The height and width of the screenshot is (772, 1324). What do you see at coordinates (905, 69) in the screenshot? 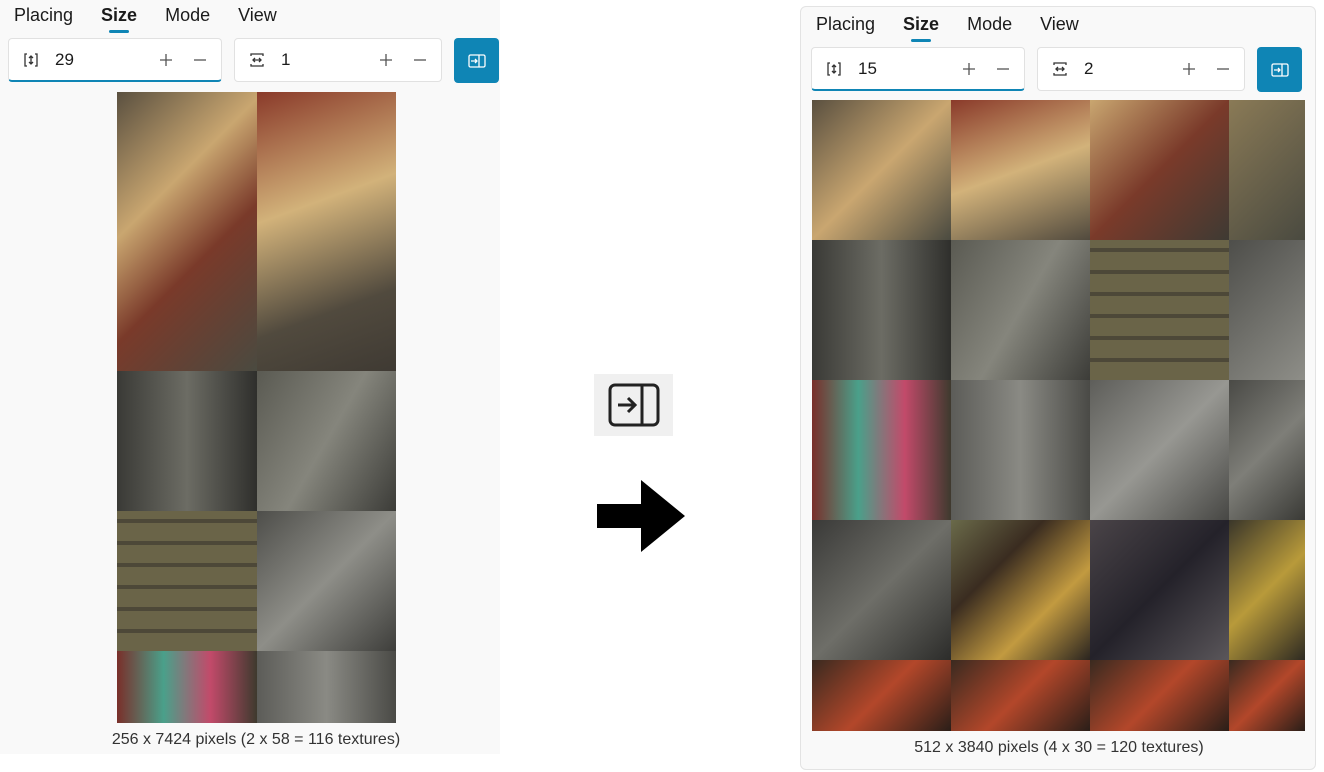
I see `rows-value: 15` at bounding box center [905, 69].